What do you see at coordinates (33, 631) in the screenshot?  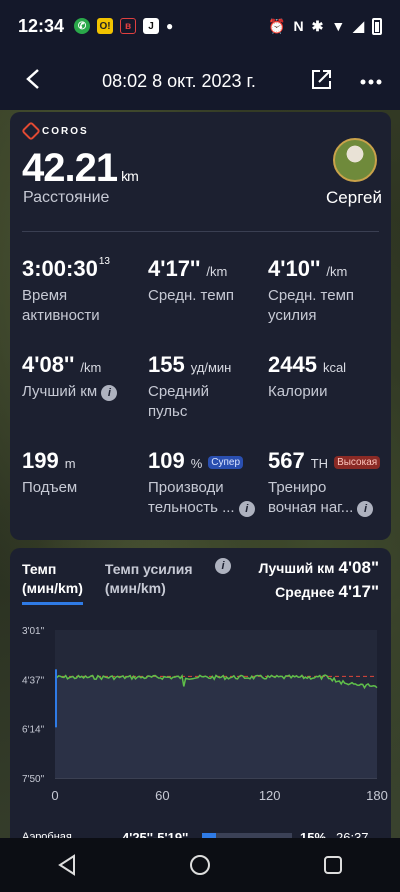 I see `y-tick-label: 3'01"` at bounding box center [33, 631].